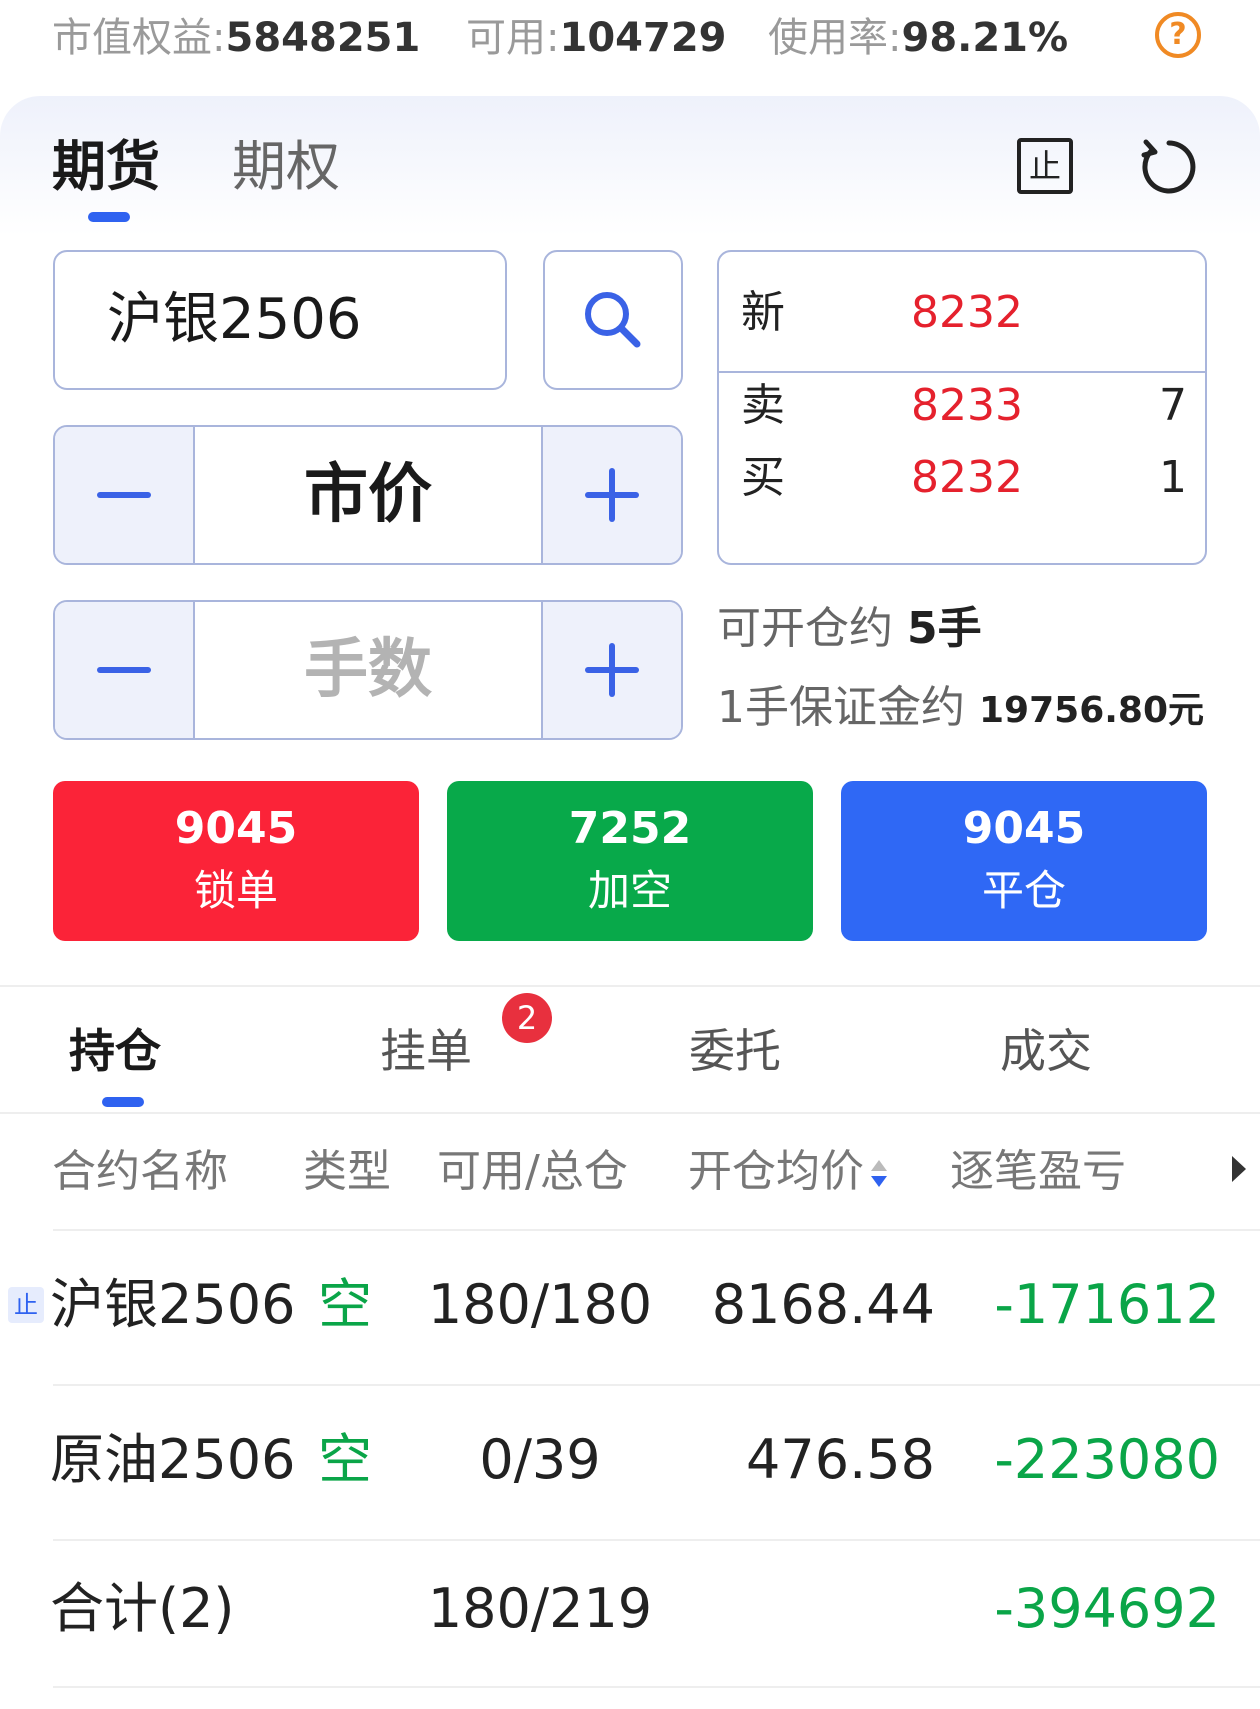 Image resolution: width=1260 pixels, height=1709 pixels. Describe the element at coordinates (967, 477) in the screenshot. I see `bid-price: 8232` at that location.